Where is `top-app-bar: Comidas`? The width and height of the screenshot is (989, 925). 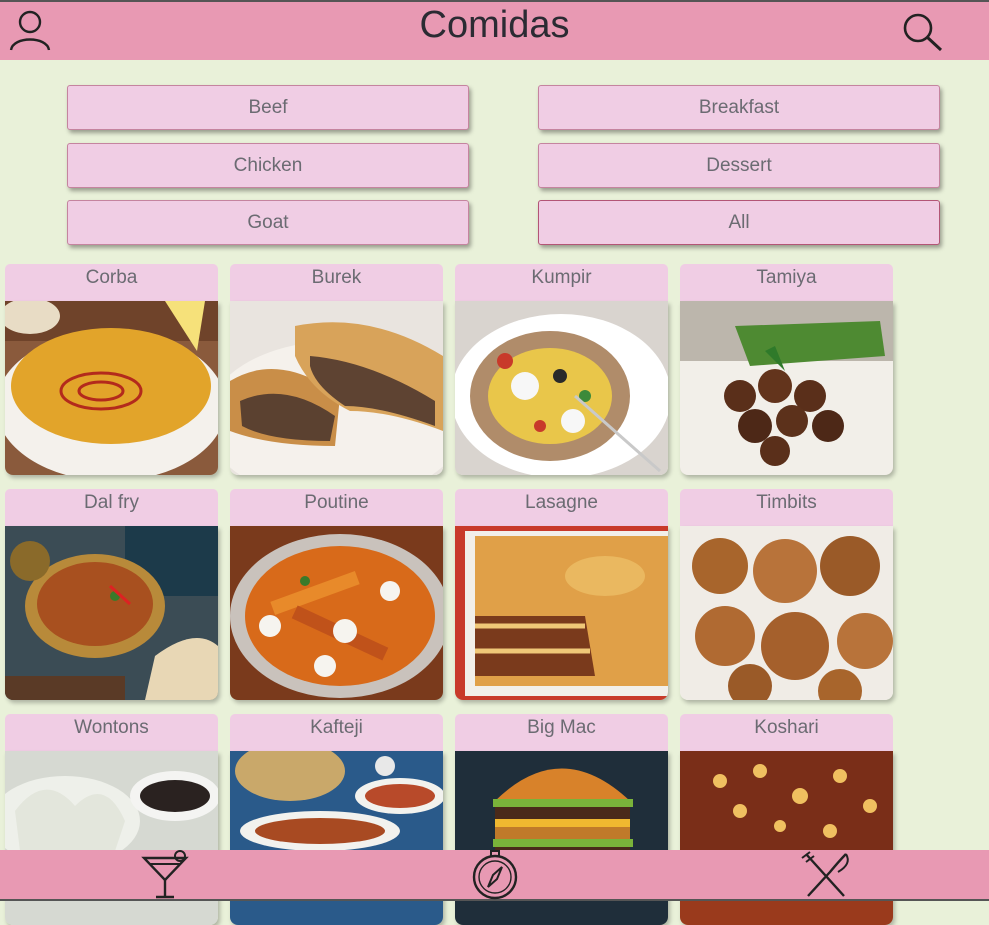 top-app-bar: Comidas is located at coordinates (494, 30).